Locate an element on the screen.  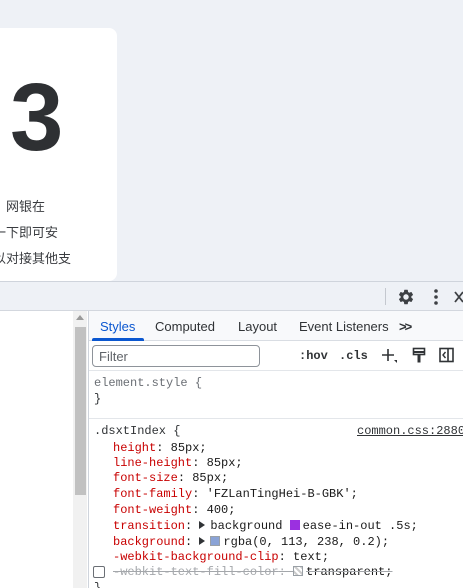
plus-icon is located at coordinates (389, 356).